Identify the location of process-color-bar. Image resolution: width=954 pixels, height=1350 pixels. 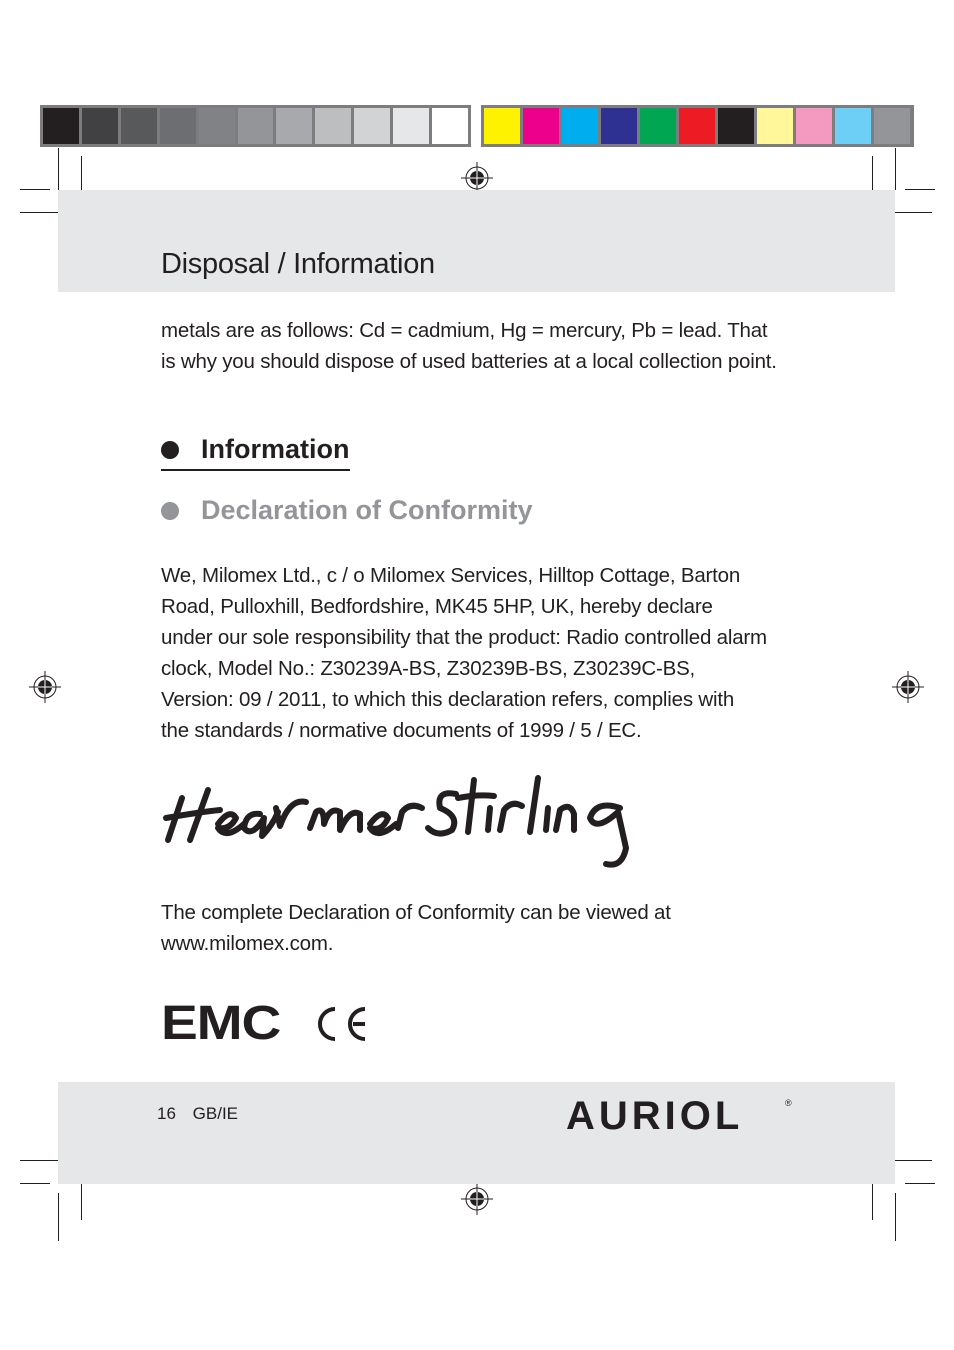
(697, 126).